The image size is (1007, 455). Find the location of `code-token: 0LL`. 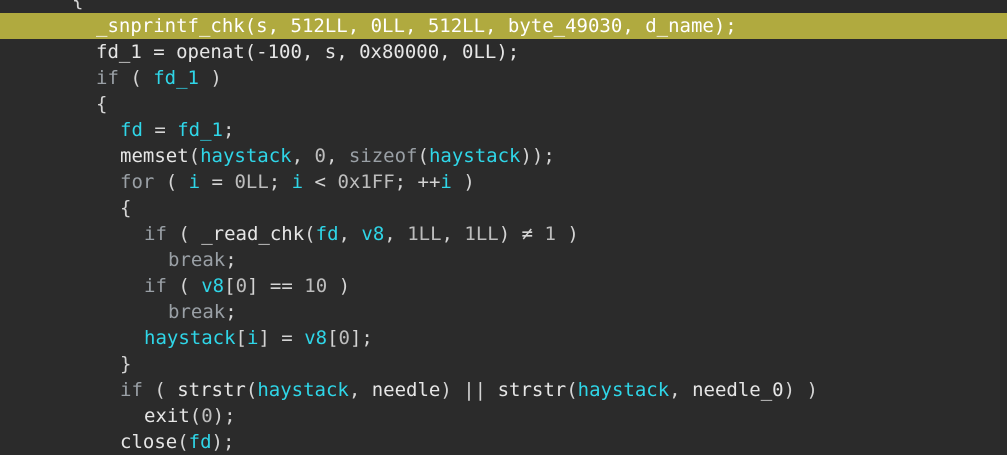

code-token: 0LL is located at coordinates (251, 182).